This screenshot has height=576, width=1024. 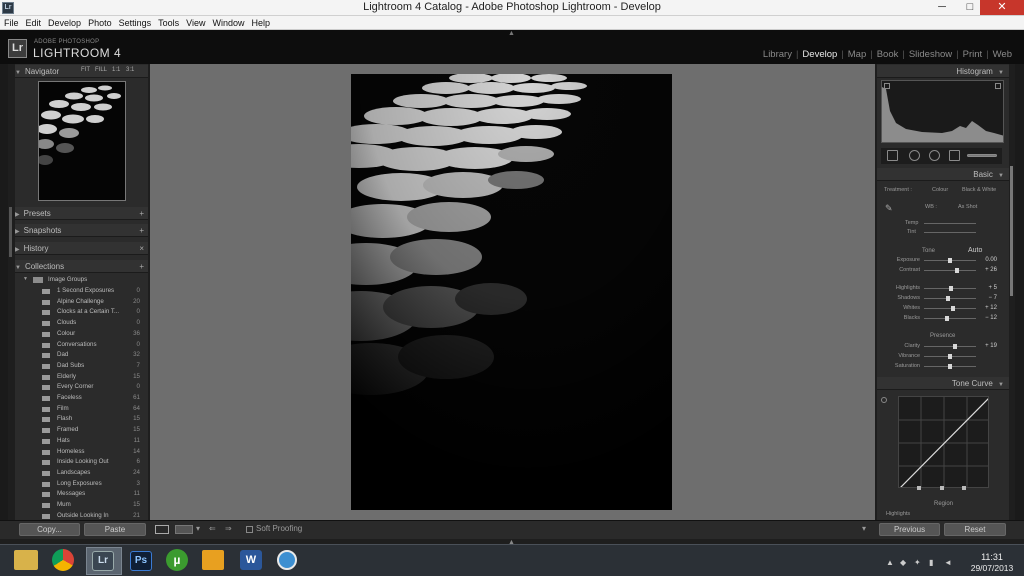 I want to click on slider-value: + 5, so click(x=989, y=288).